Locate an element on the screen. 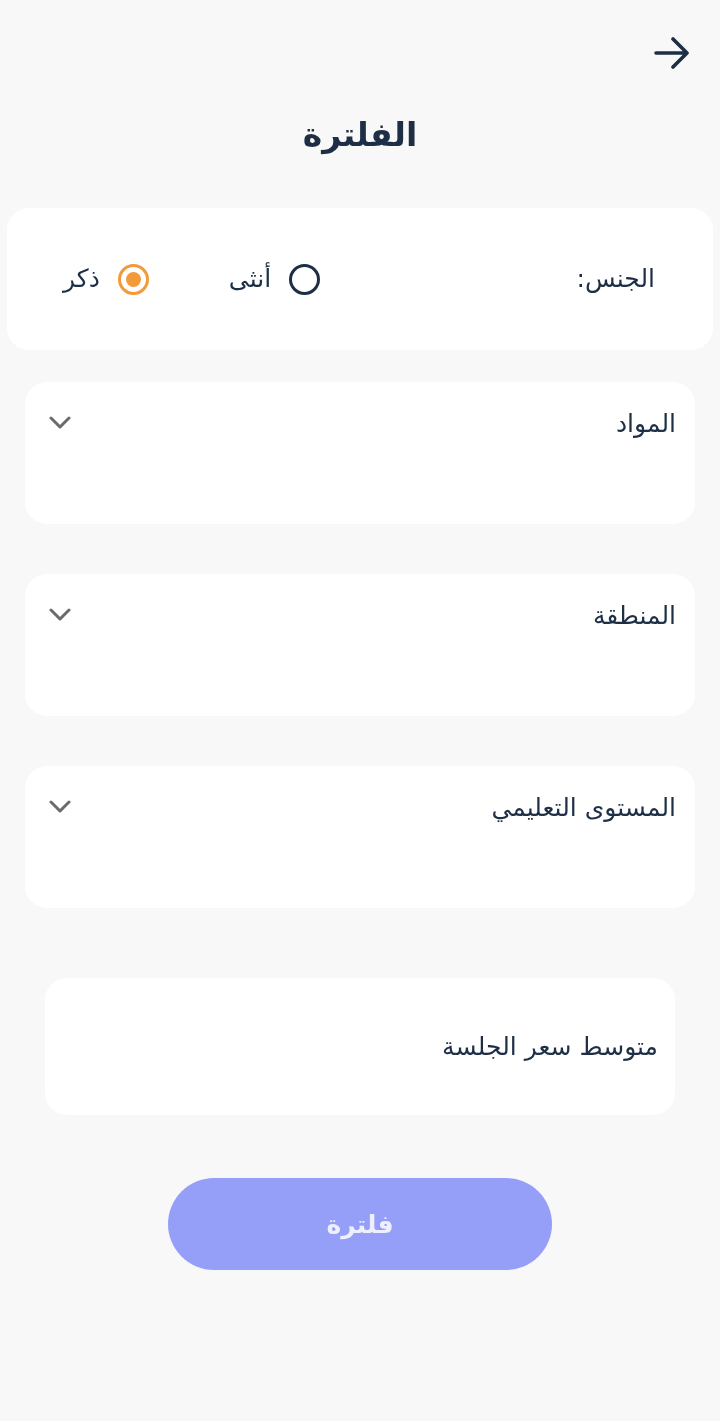  price-field: متوسط سعر الجلسة is located at coordinates (360, 1046).